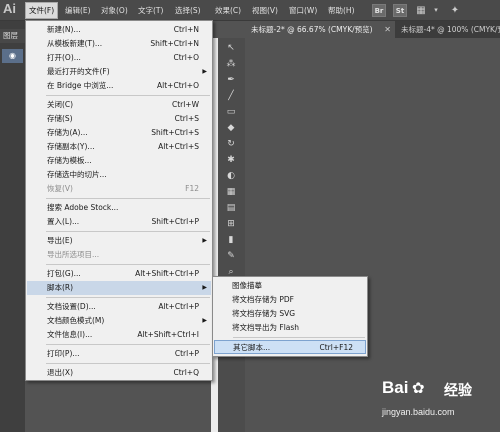  I want to click on menu-edit: 编辑(E), so click(78, 10).